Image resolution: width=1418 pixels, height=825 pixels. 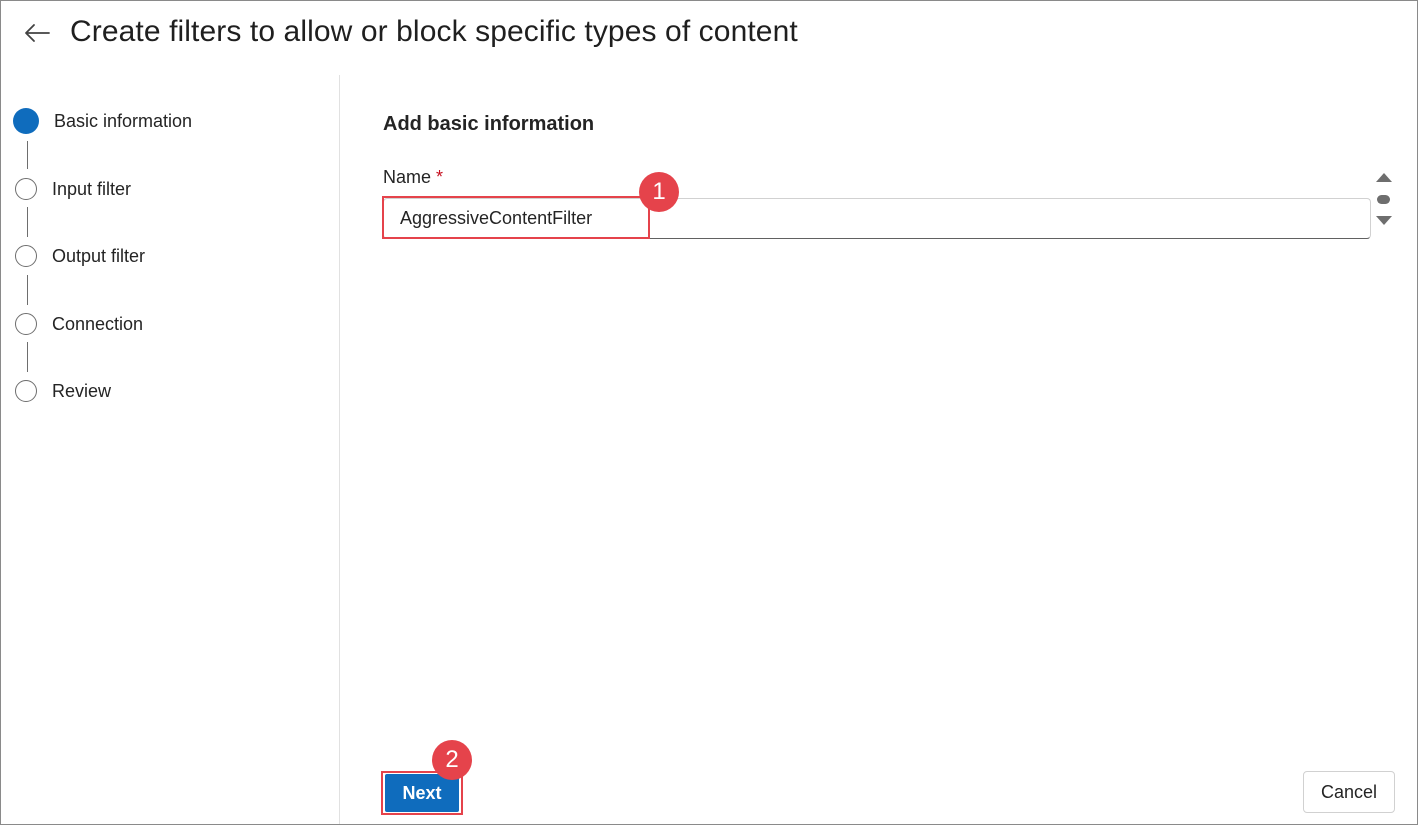 What do you see at coordinates (339, 449) in the screenshot?
I see `sidebar-divider` at bounding box center [339, 449].